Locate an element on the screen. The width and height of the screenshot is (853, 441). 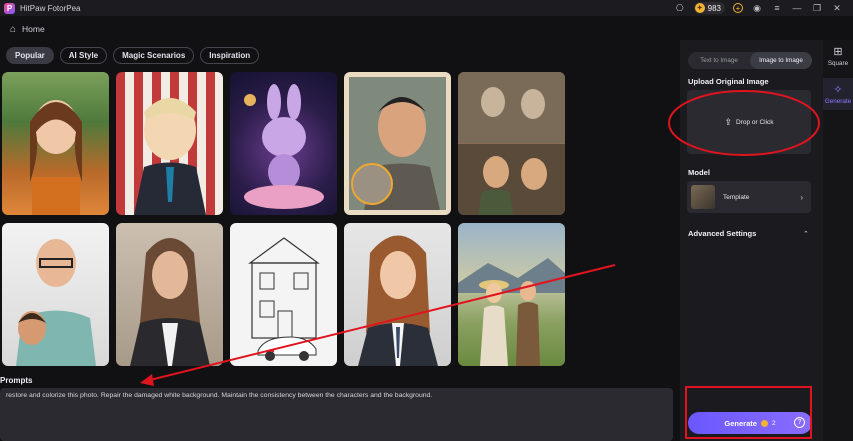
app-logo-icon: P is located at coordinates (9, 8).